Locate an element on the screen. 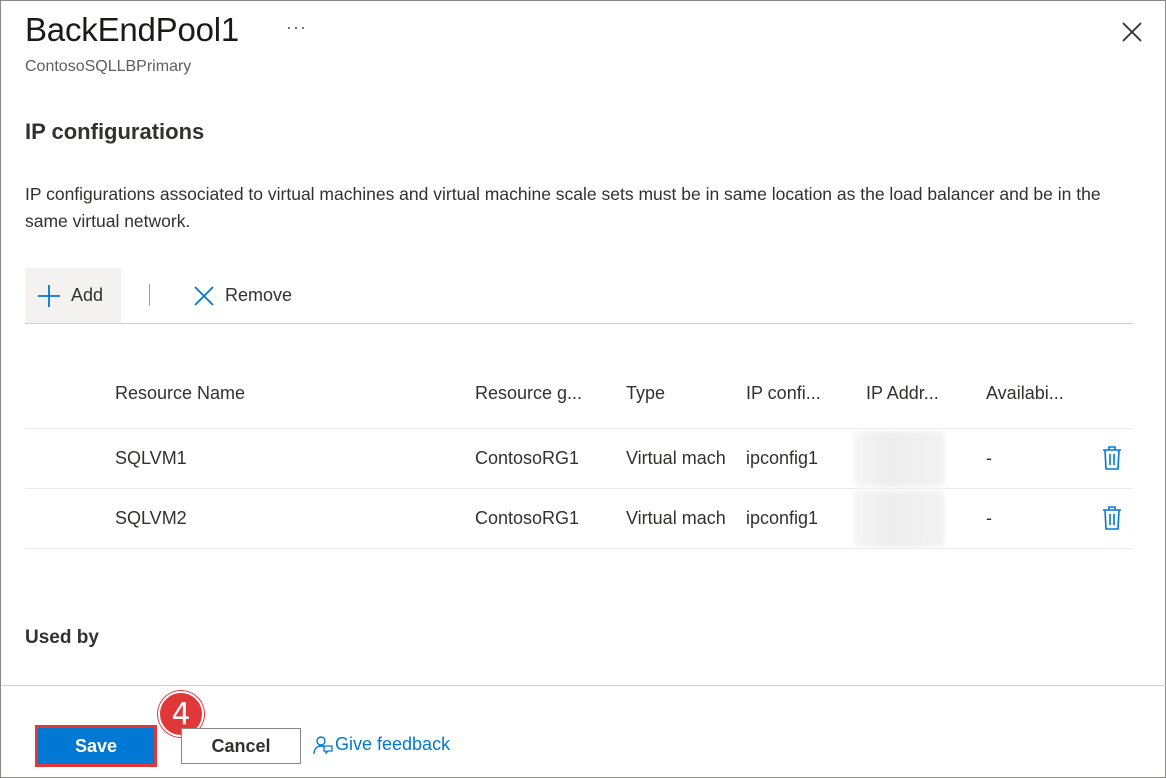  cell-resource-name: SQLVM2 is located at coordinates (151, 518).